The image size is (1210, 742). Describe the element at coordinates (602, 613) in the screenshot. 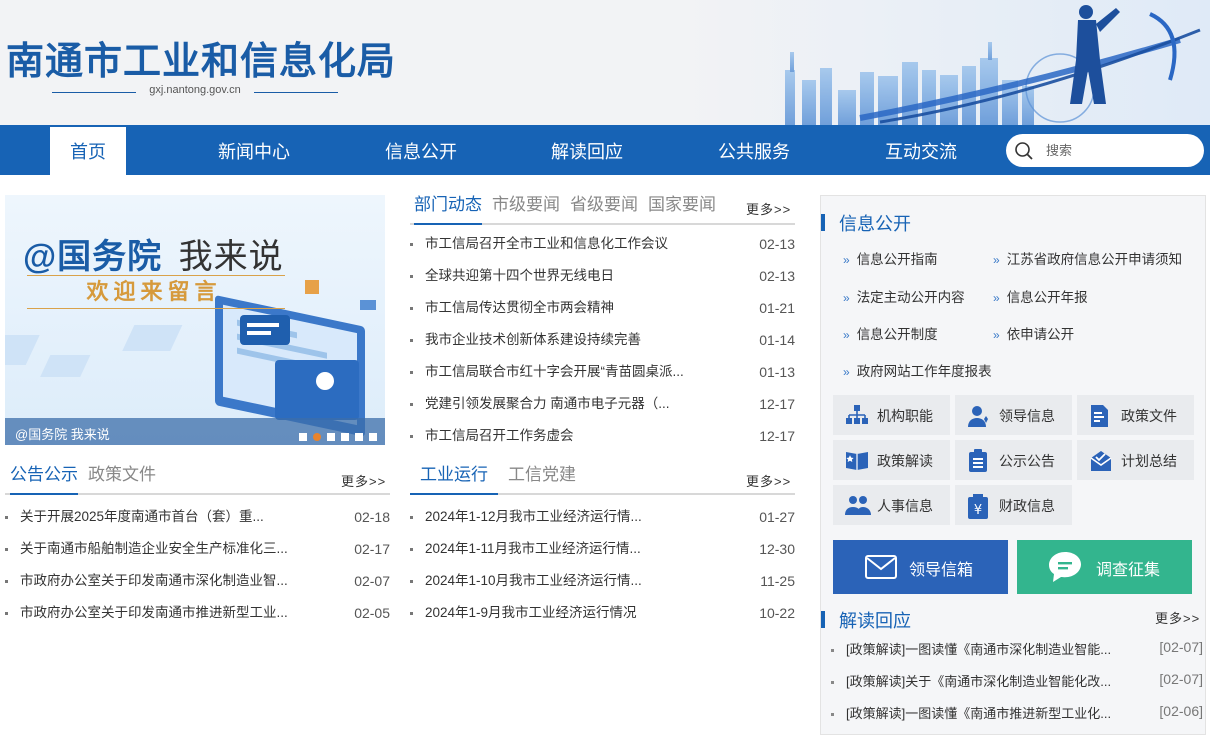

I see `list-item: 2024年1-9月我市工业经济运行情况 10-22` at that location.